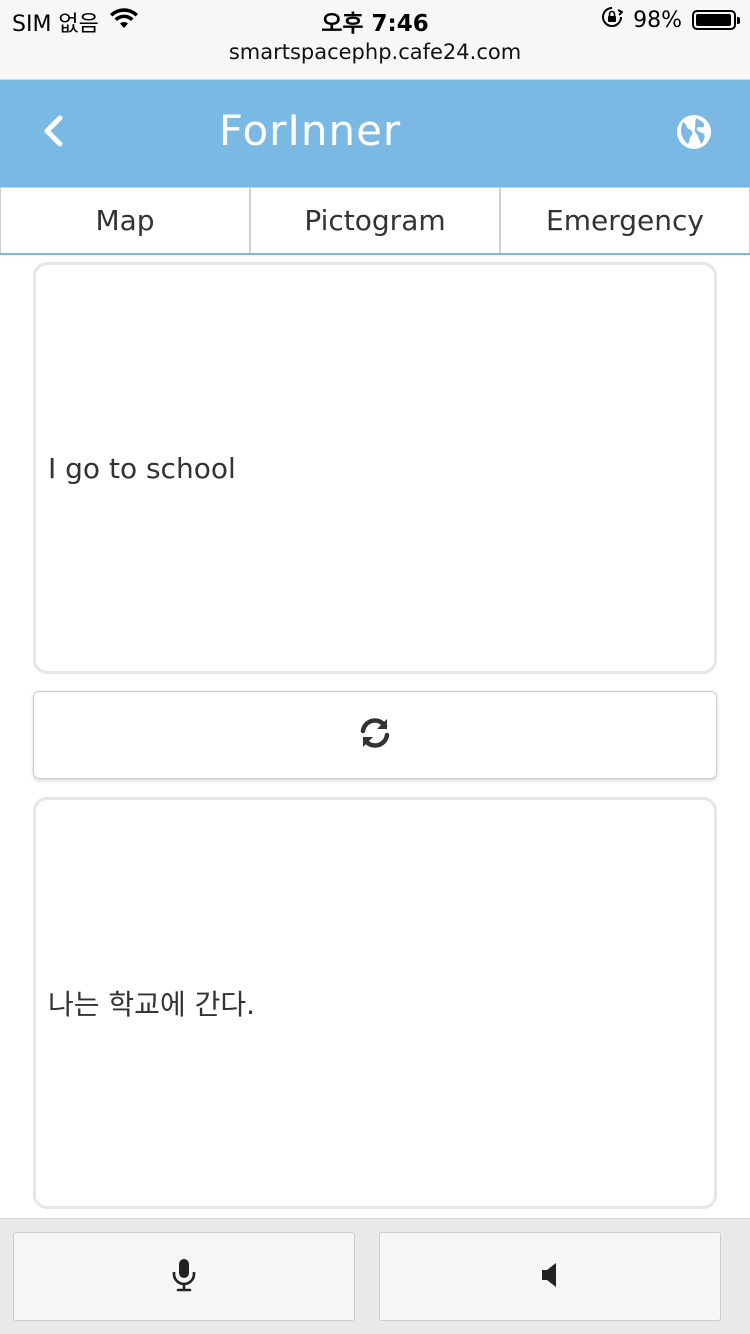 The image size is (750, 1334). What do you see at coordinates (625, 220) in the screenshot?
I see `tab-emergency: Emergency` at bounding box center [625, 220].